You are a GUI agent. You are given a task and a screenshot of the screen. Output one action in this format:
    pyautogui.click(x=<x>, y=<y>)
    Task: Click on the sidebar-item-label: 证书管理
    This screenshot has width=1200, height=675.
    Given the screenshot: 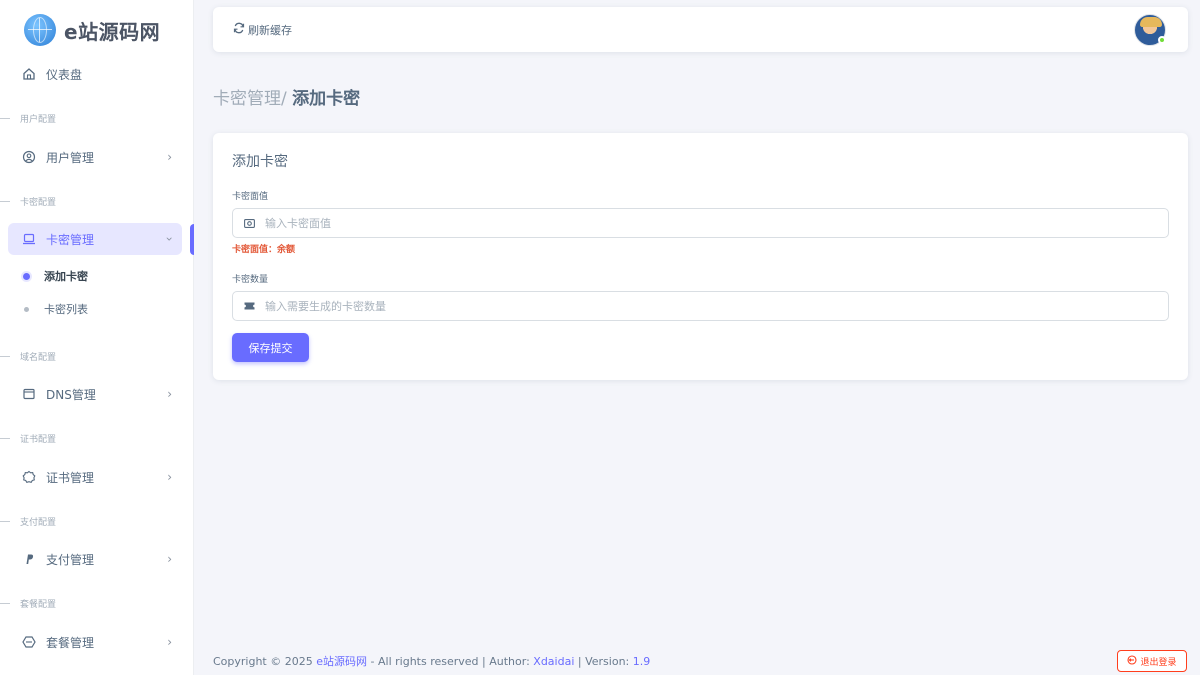 What is the action you would take?
    pyautogui.click(x=70, y=477)
    